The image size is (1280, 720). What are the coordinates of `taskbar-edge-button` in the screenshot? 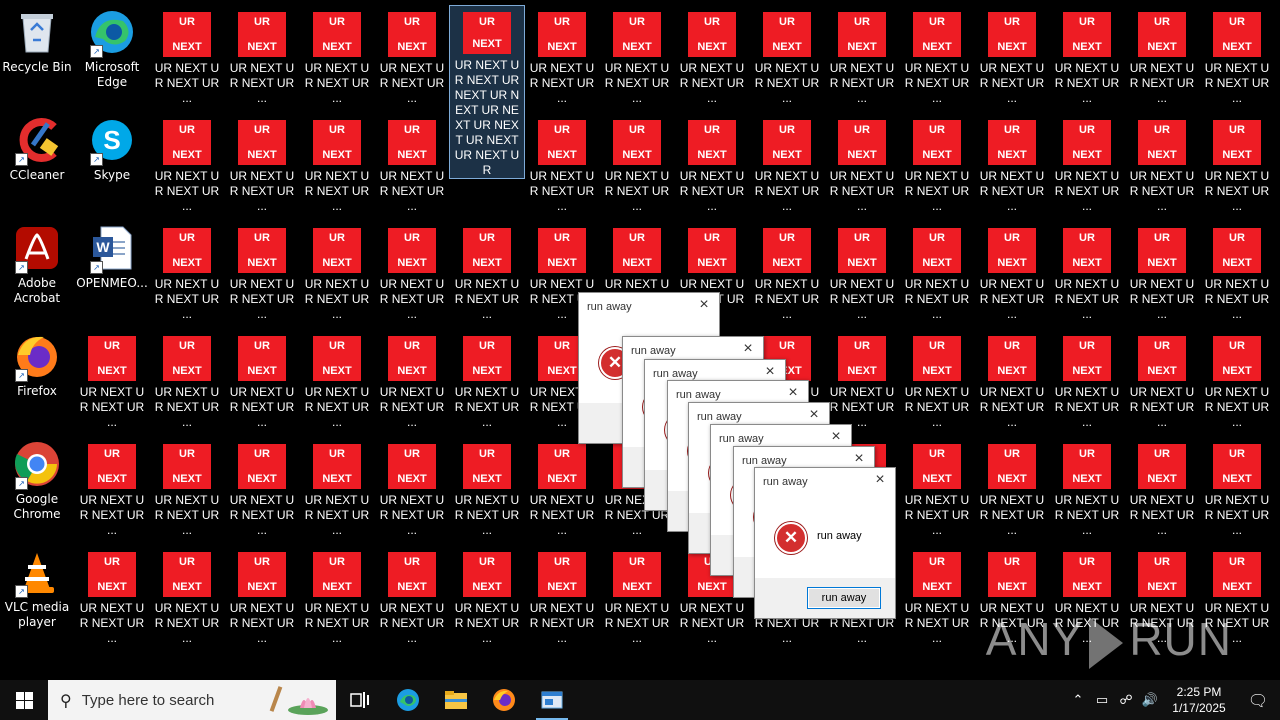 It's located at (408, 700).